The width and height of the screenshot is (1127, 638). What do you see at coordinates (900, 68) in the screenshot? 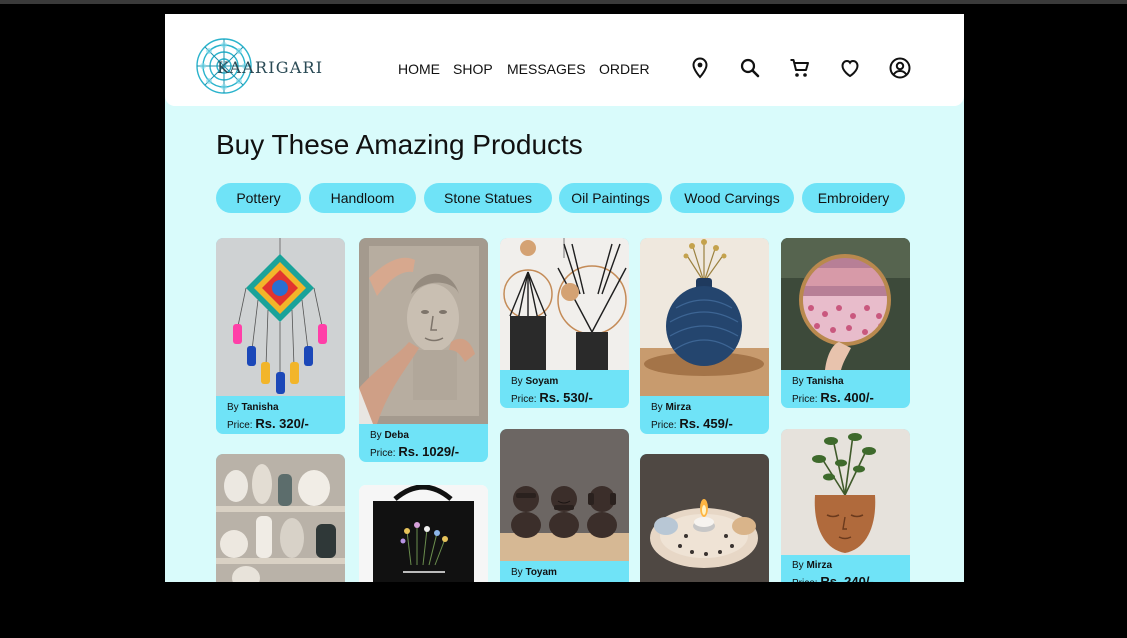
I see `account-icon` at bounding box center [900, 68].